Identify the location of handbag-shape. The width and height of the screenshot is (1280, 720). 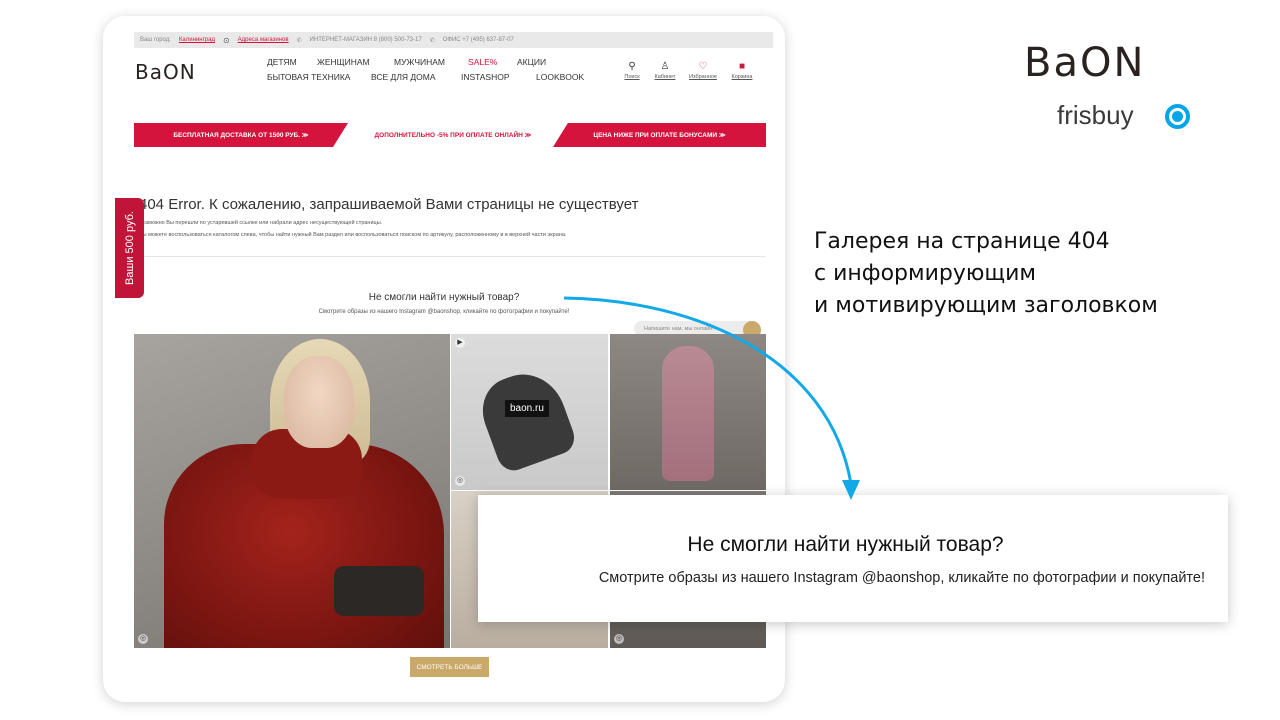
(379, 591).